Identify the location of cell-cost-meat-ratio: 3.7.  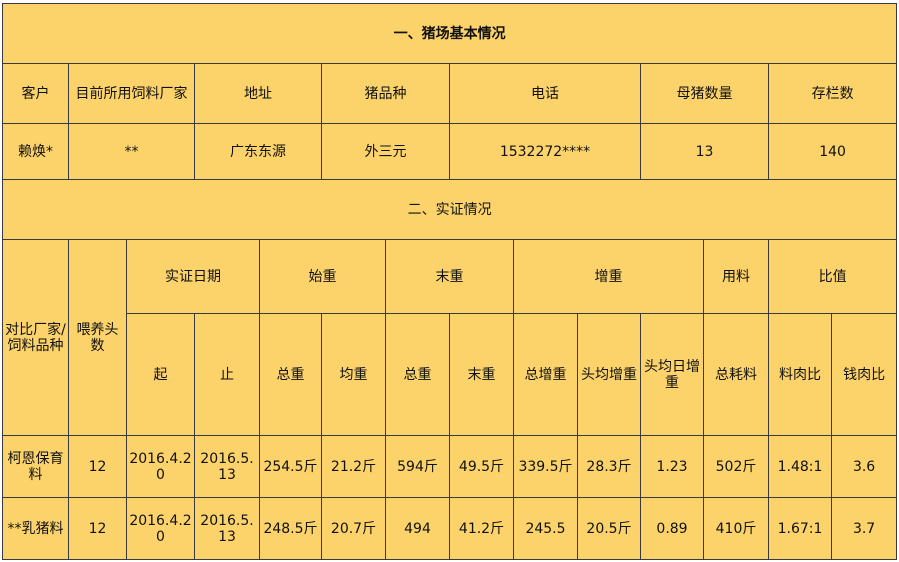
(864, 528).